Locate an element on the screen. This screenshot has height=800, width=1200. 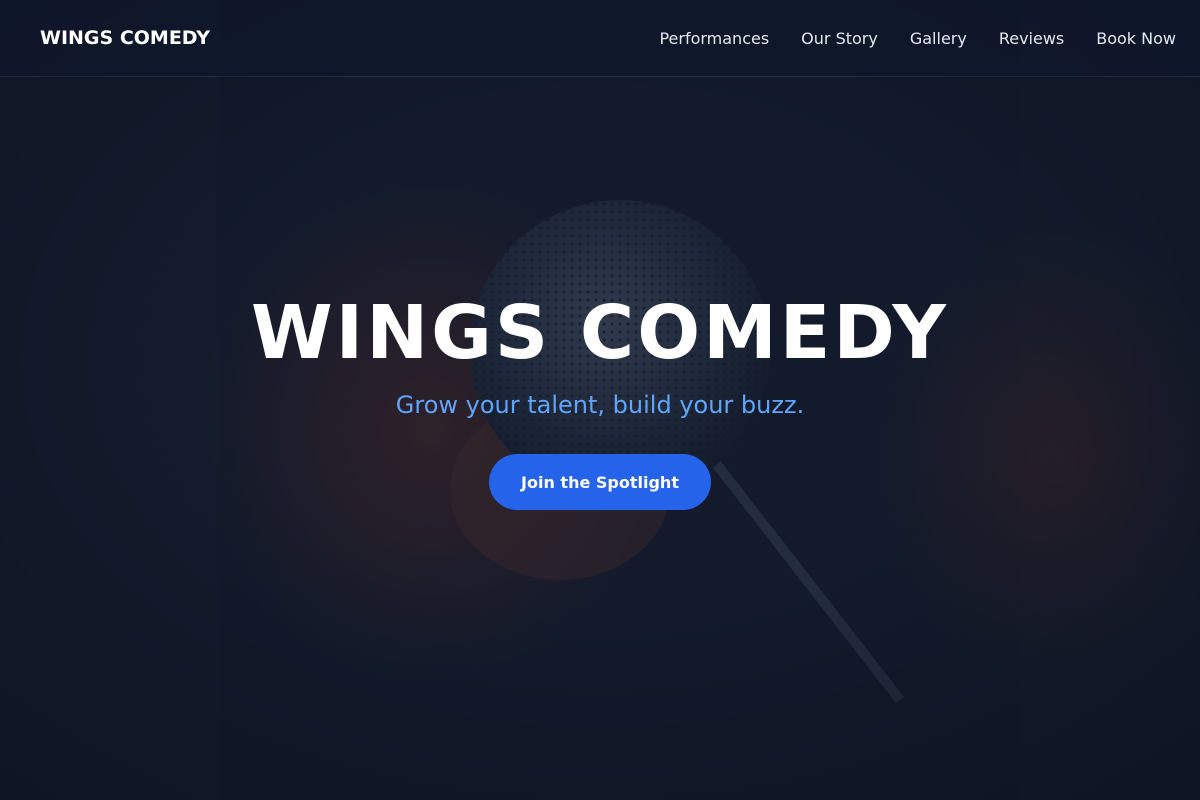
nav-link-performances: Performances is located at coordinates (714, 38).